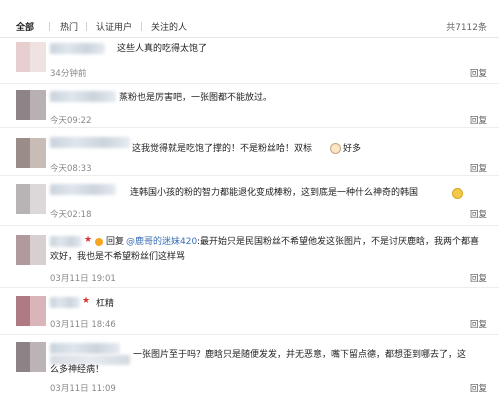  Describe the element at coordinates (222, 149) in the screenshot. I see `comment-text: 这我觉得就是吃饱了撑的！不是粉丝哈！双标` at that location.